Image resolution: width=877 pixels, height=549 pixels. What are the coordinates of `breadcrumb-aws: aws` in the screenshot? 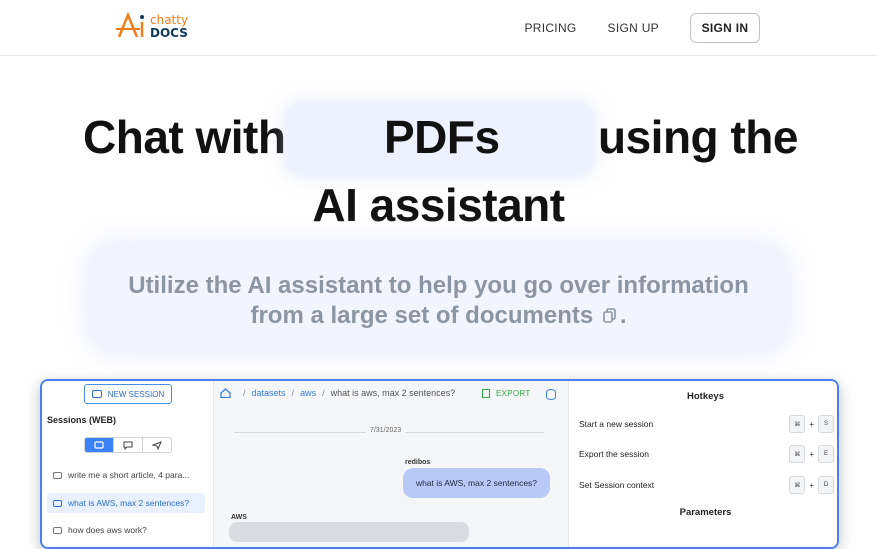 It's located at (308, 393).